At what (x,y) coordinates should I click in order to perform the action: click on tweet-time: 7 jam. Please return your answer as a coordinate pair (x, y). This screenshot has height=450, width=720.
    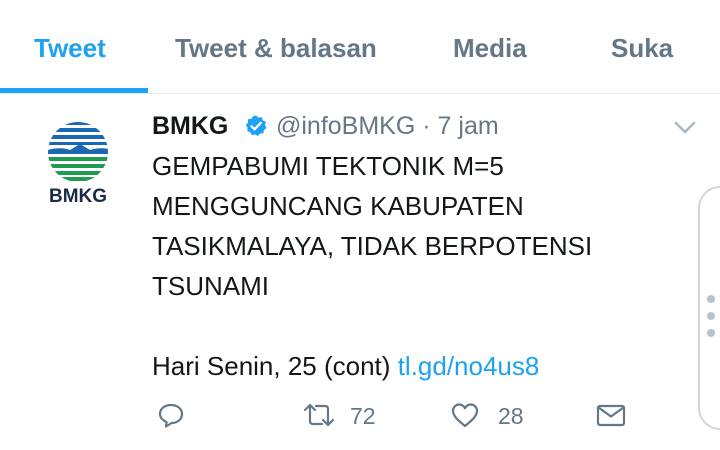
    Looking at the image, I should click on (468, 126).